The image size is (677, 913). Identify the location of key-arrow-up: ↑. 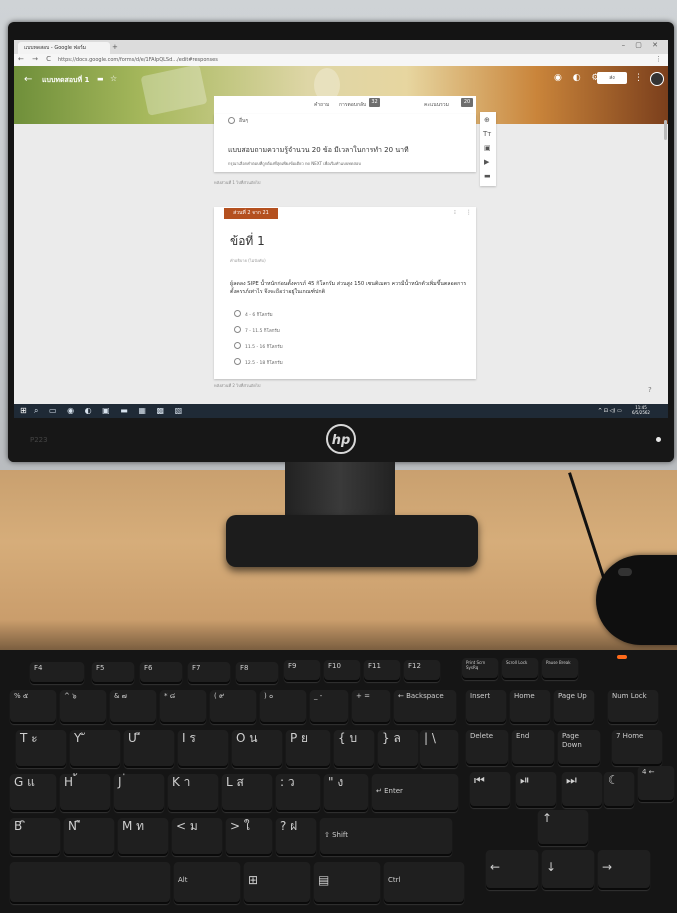
(563, 828).